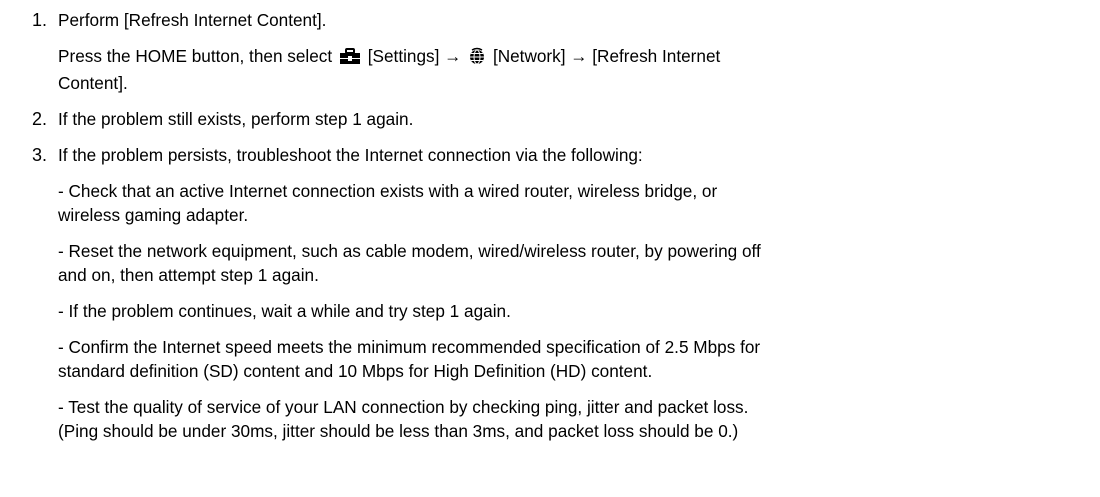 This screenshot has height=497, width=1100. I want to click on step-title: Perform [Refresh Internet Content]., so click(192, 20).